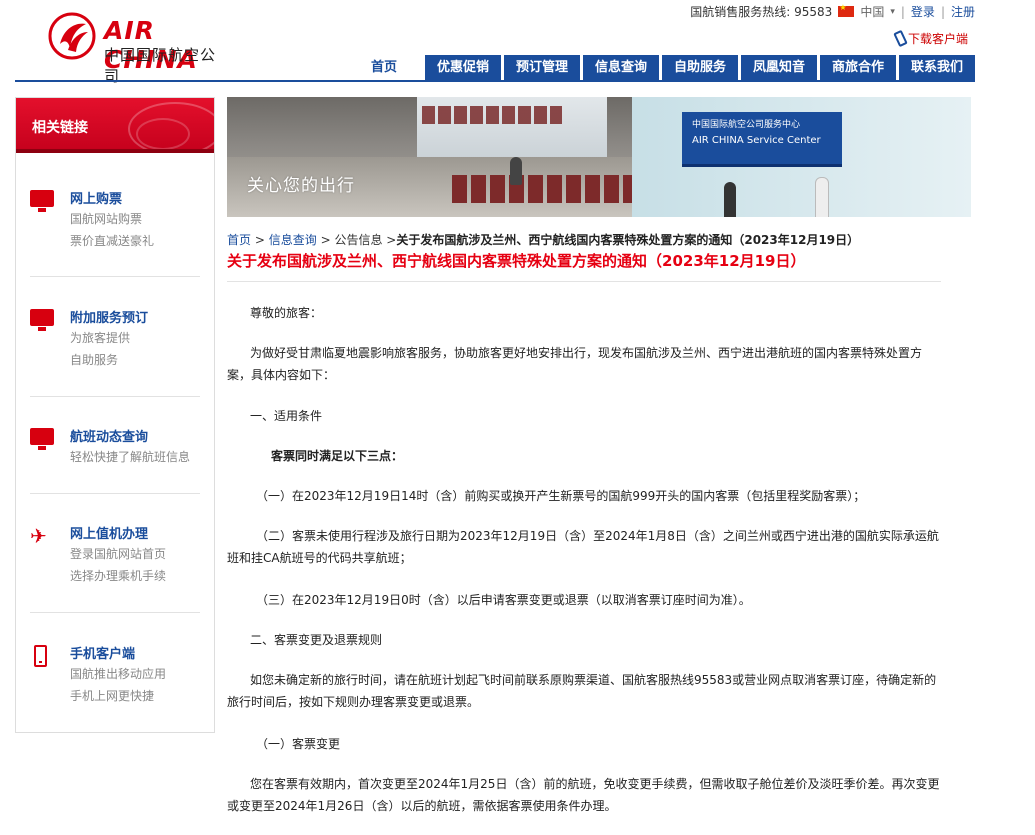 This screenshot has height=835, width=1035. I want to click on sidebar-item-subtitle: 自助服务, so click(94, 360).